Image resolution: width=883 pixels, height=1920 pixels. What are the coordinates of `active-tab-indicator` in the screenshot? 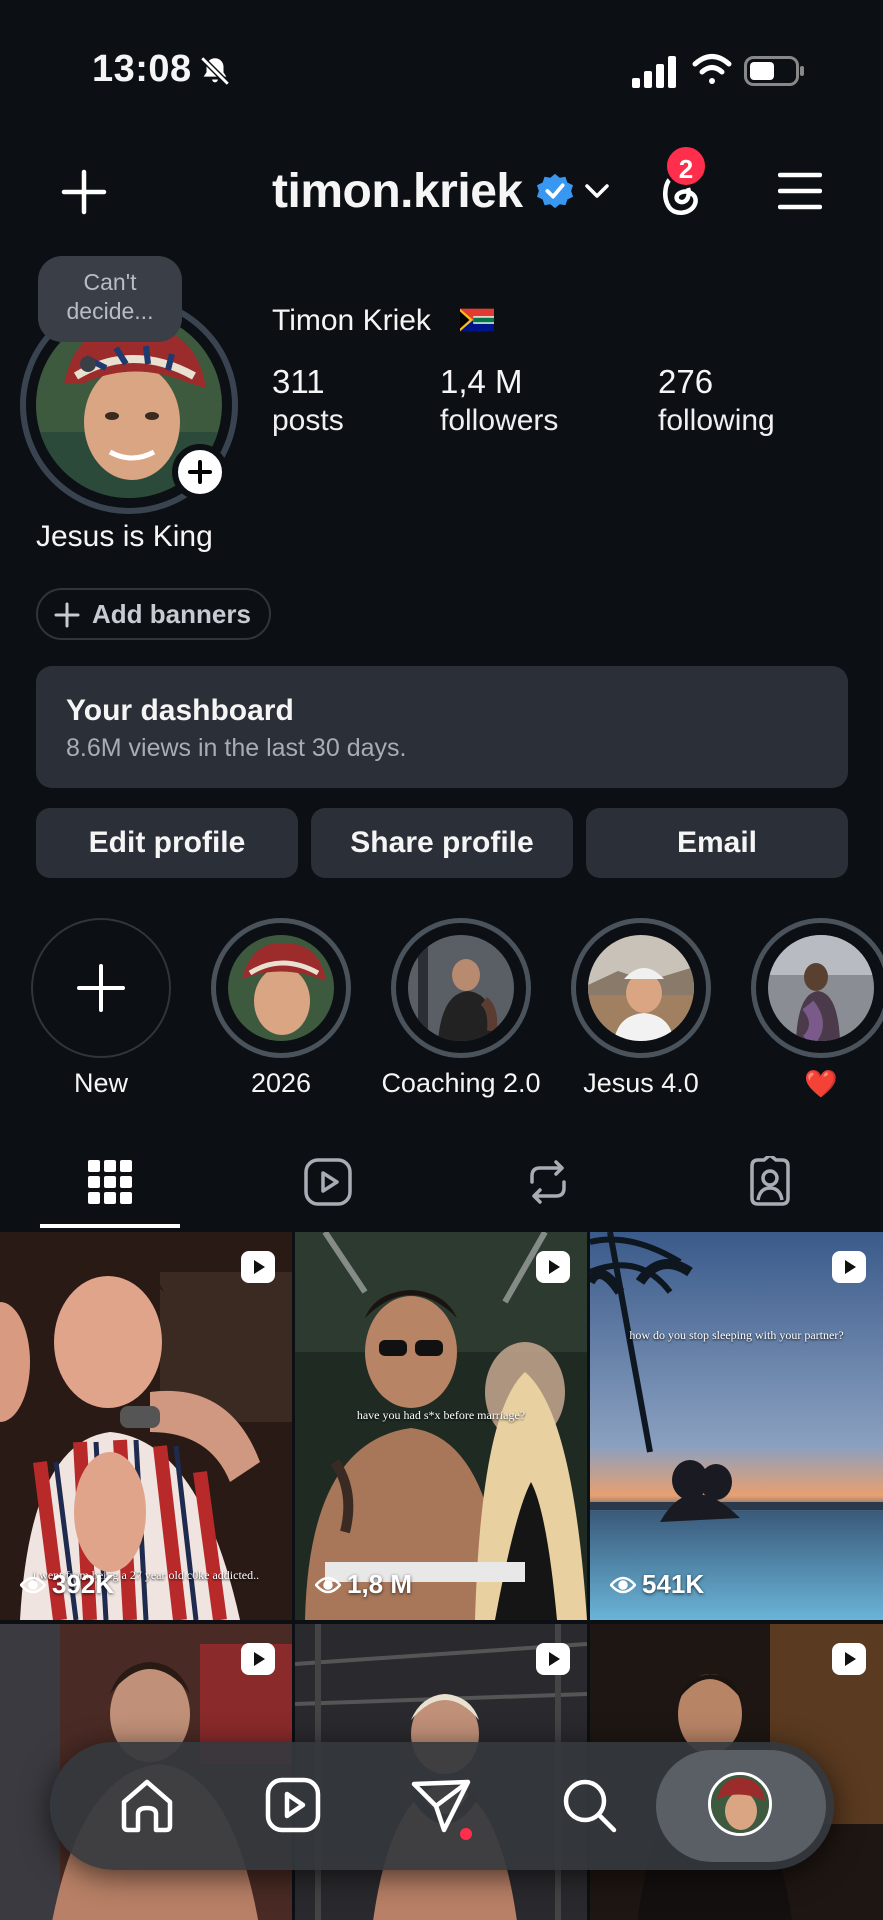 It's located at (110, 1226).